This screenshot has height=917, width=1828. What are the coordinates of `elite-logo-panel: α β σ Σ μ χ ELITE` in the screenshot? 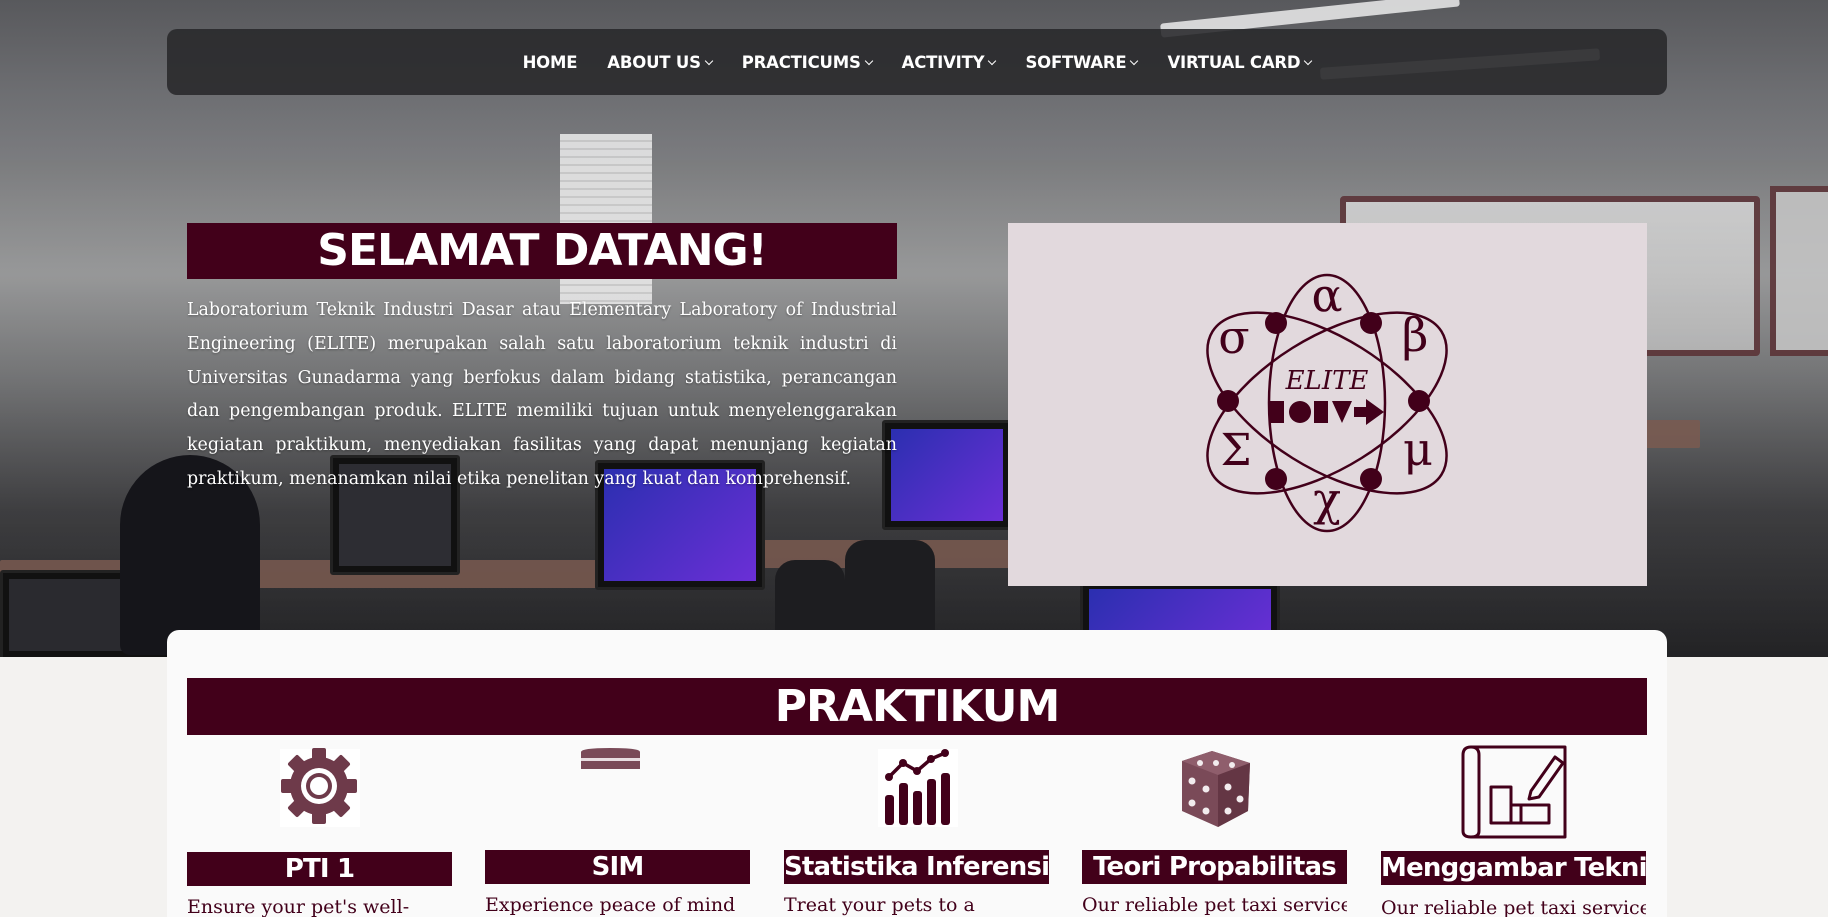 It's located at (1327, 404).